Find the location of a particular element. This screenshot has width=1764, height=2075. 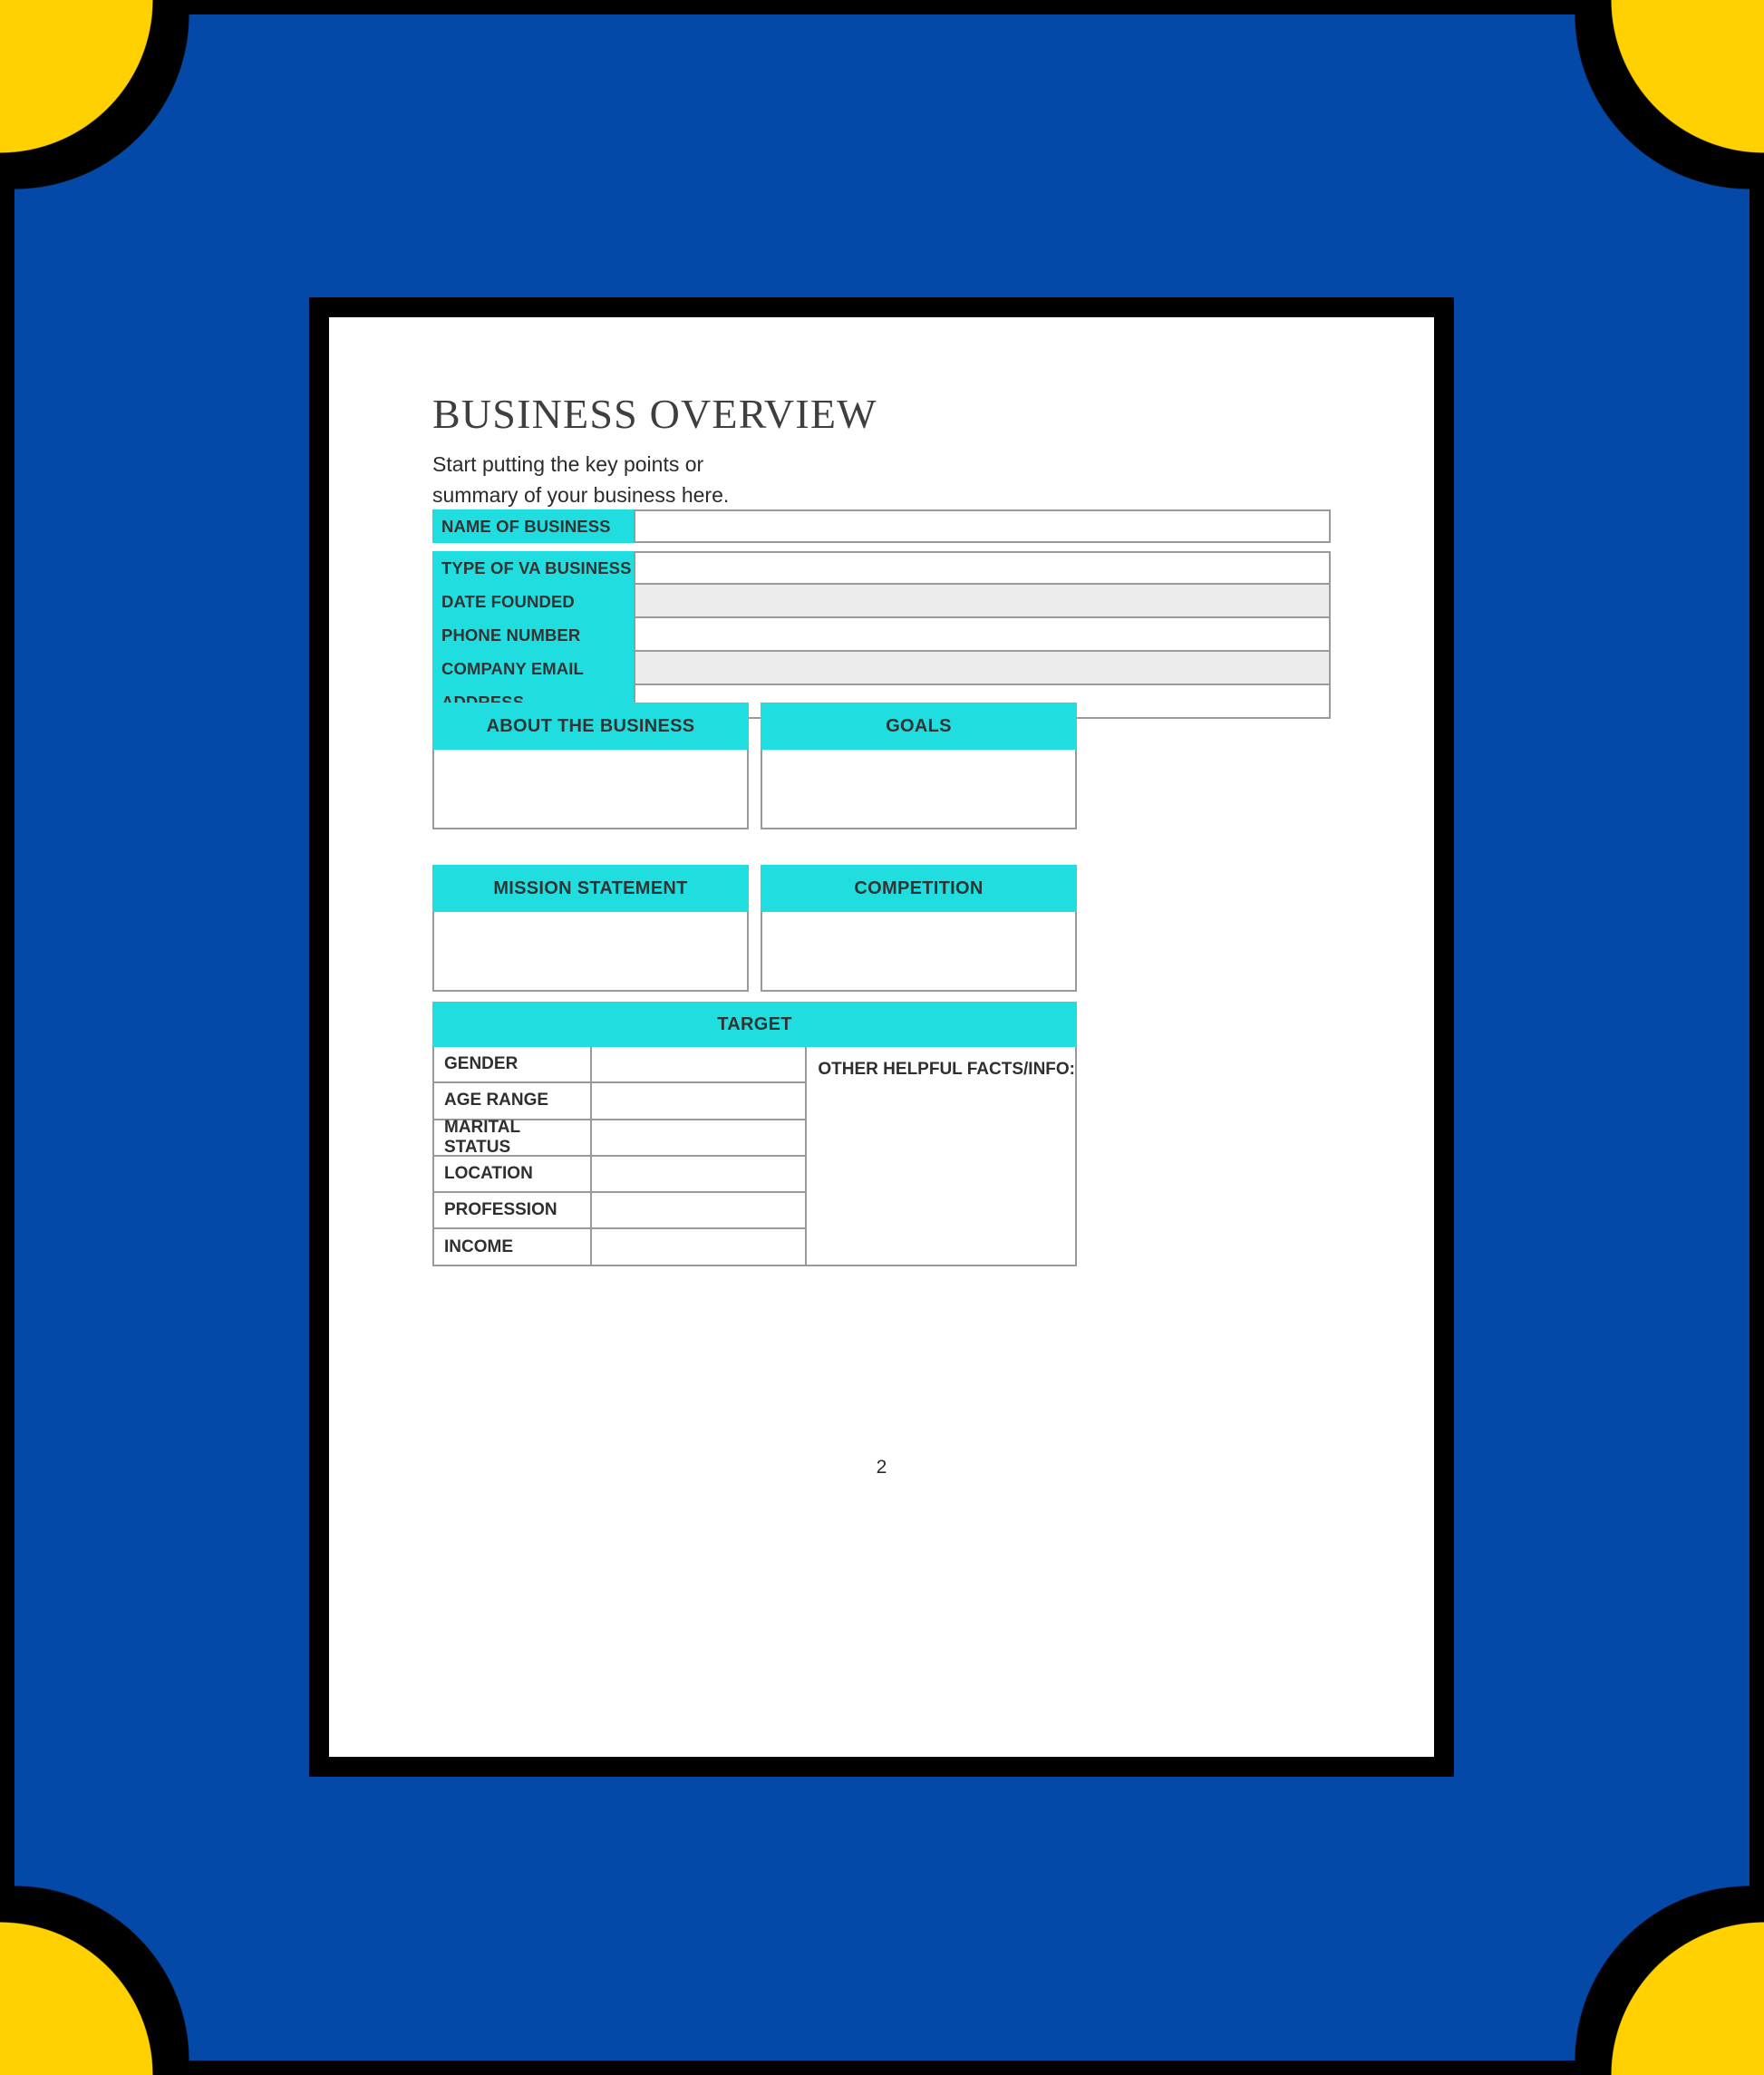

section-mission-statement: MISSION STATEMENT is located at coordinates (591, 928).